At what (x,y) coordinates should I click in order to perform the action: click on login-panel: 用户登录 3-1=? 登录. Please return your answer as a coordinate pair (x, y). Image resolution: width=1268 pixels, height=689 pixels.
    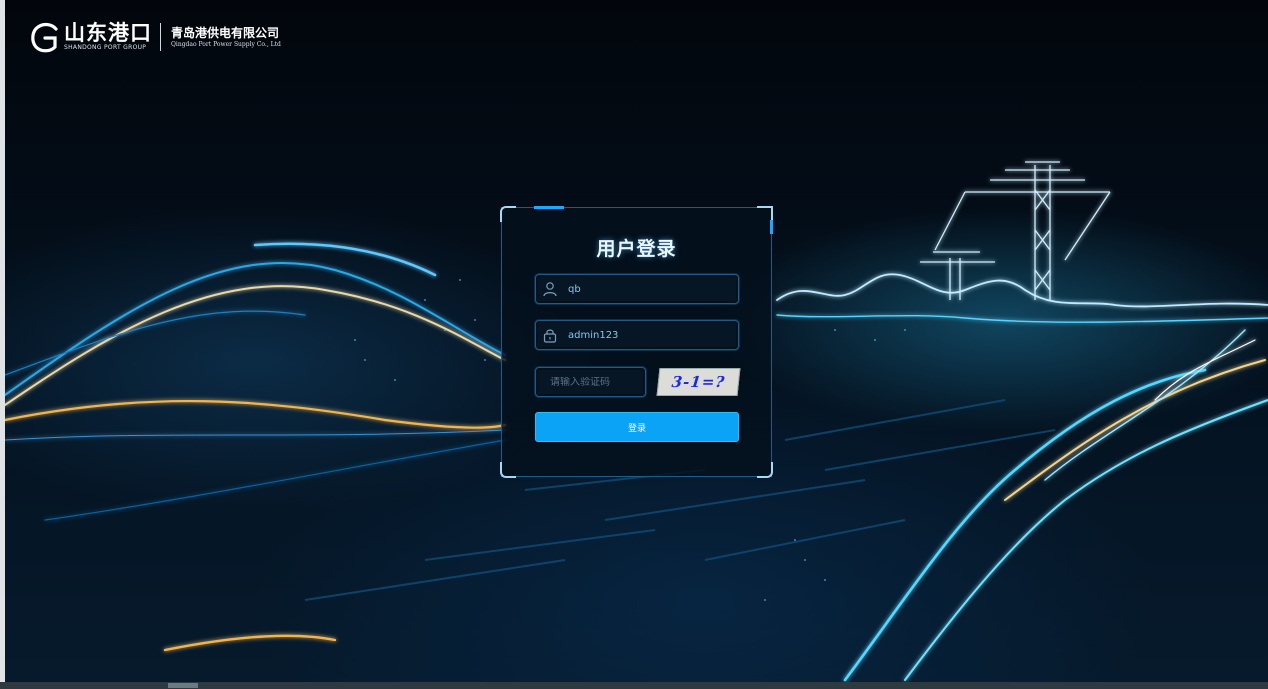
    Looking at the image, I should click on (636, 342).